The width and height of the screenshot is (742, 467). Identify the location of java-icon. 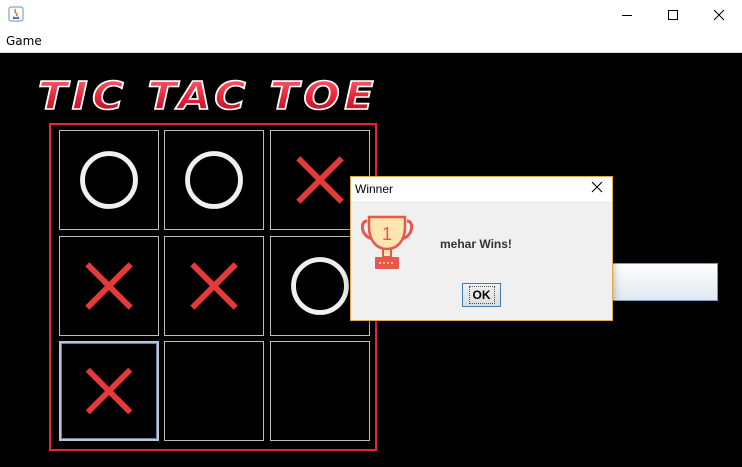
(16, 14).